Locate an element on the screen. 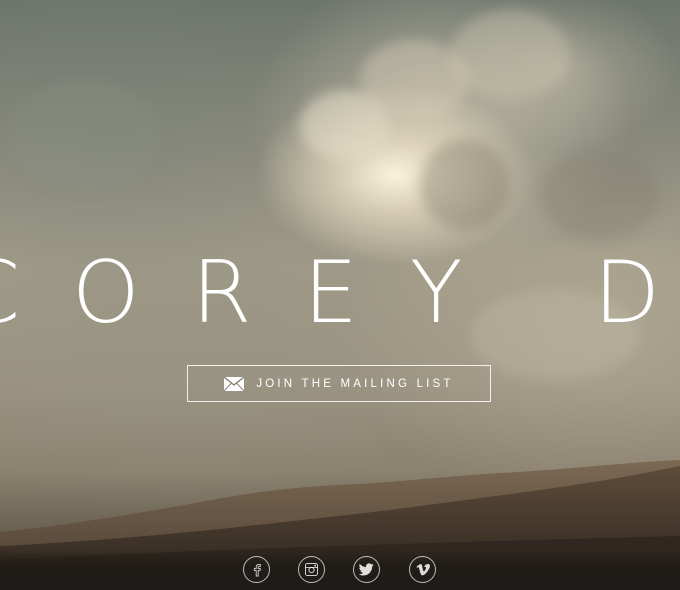 This screenshot has height=590, width=680. facebook-icon is located at coordinates (257, 570).